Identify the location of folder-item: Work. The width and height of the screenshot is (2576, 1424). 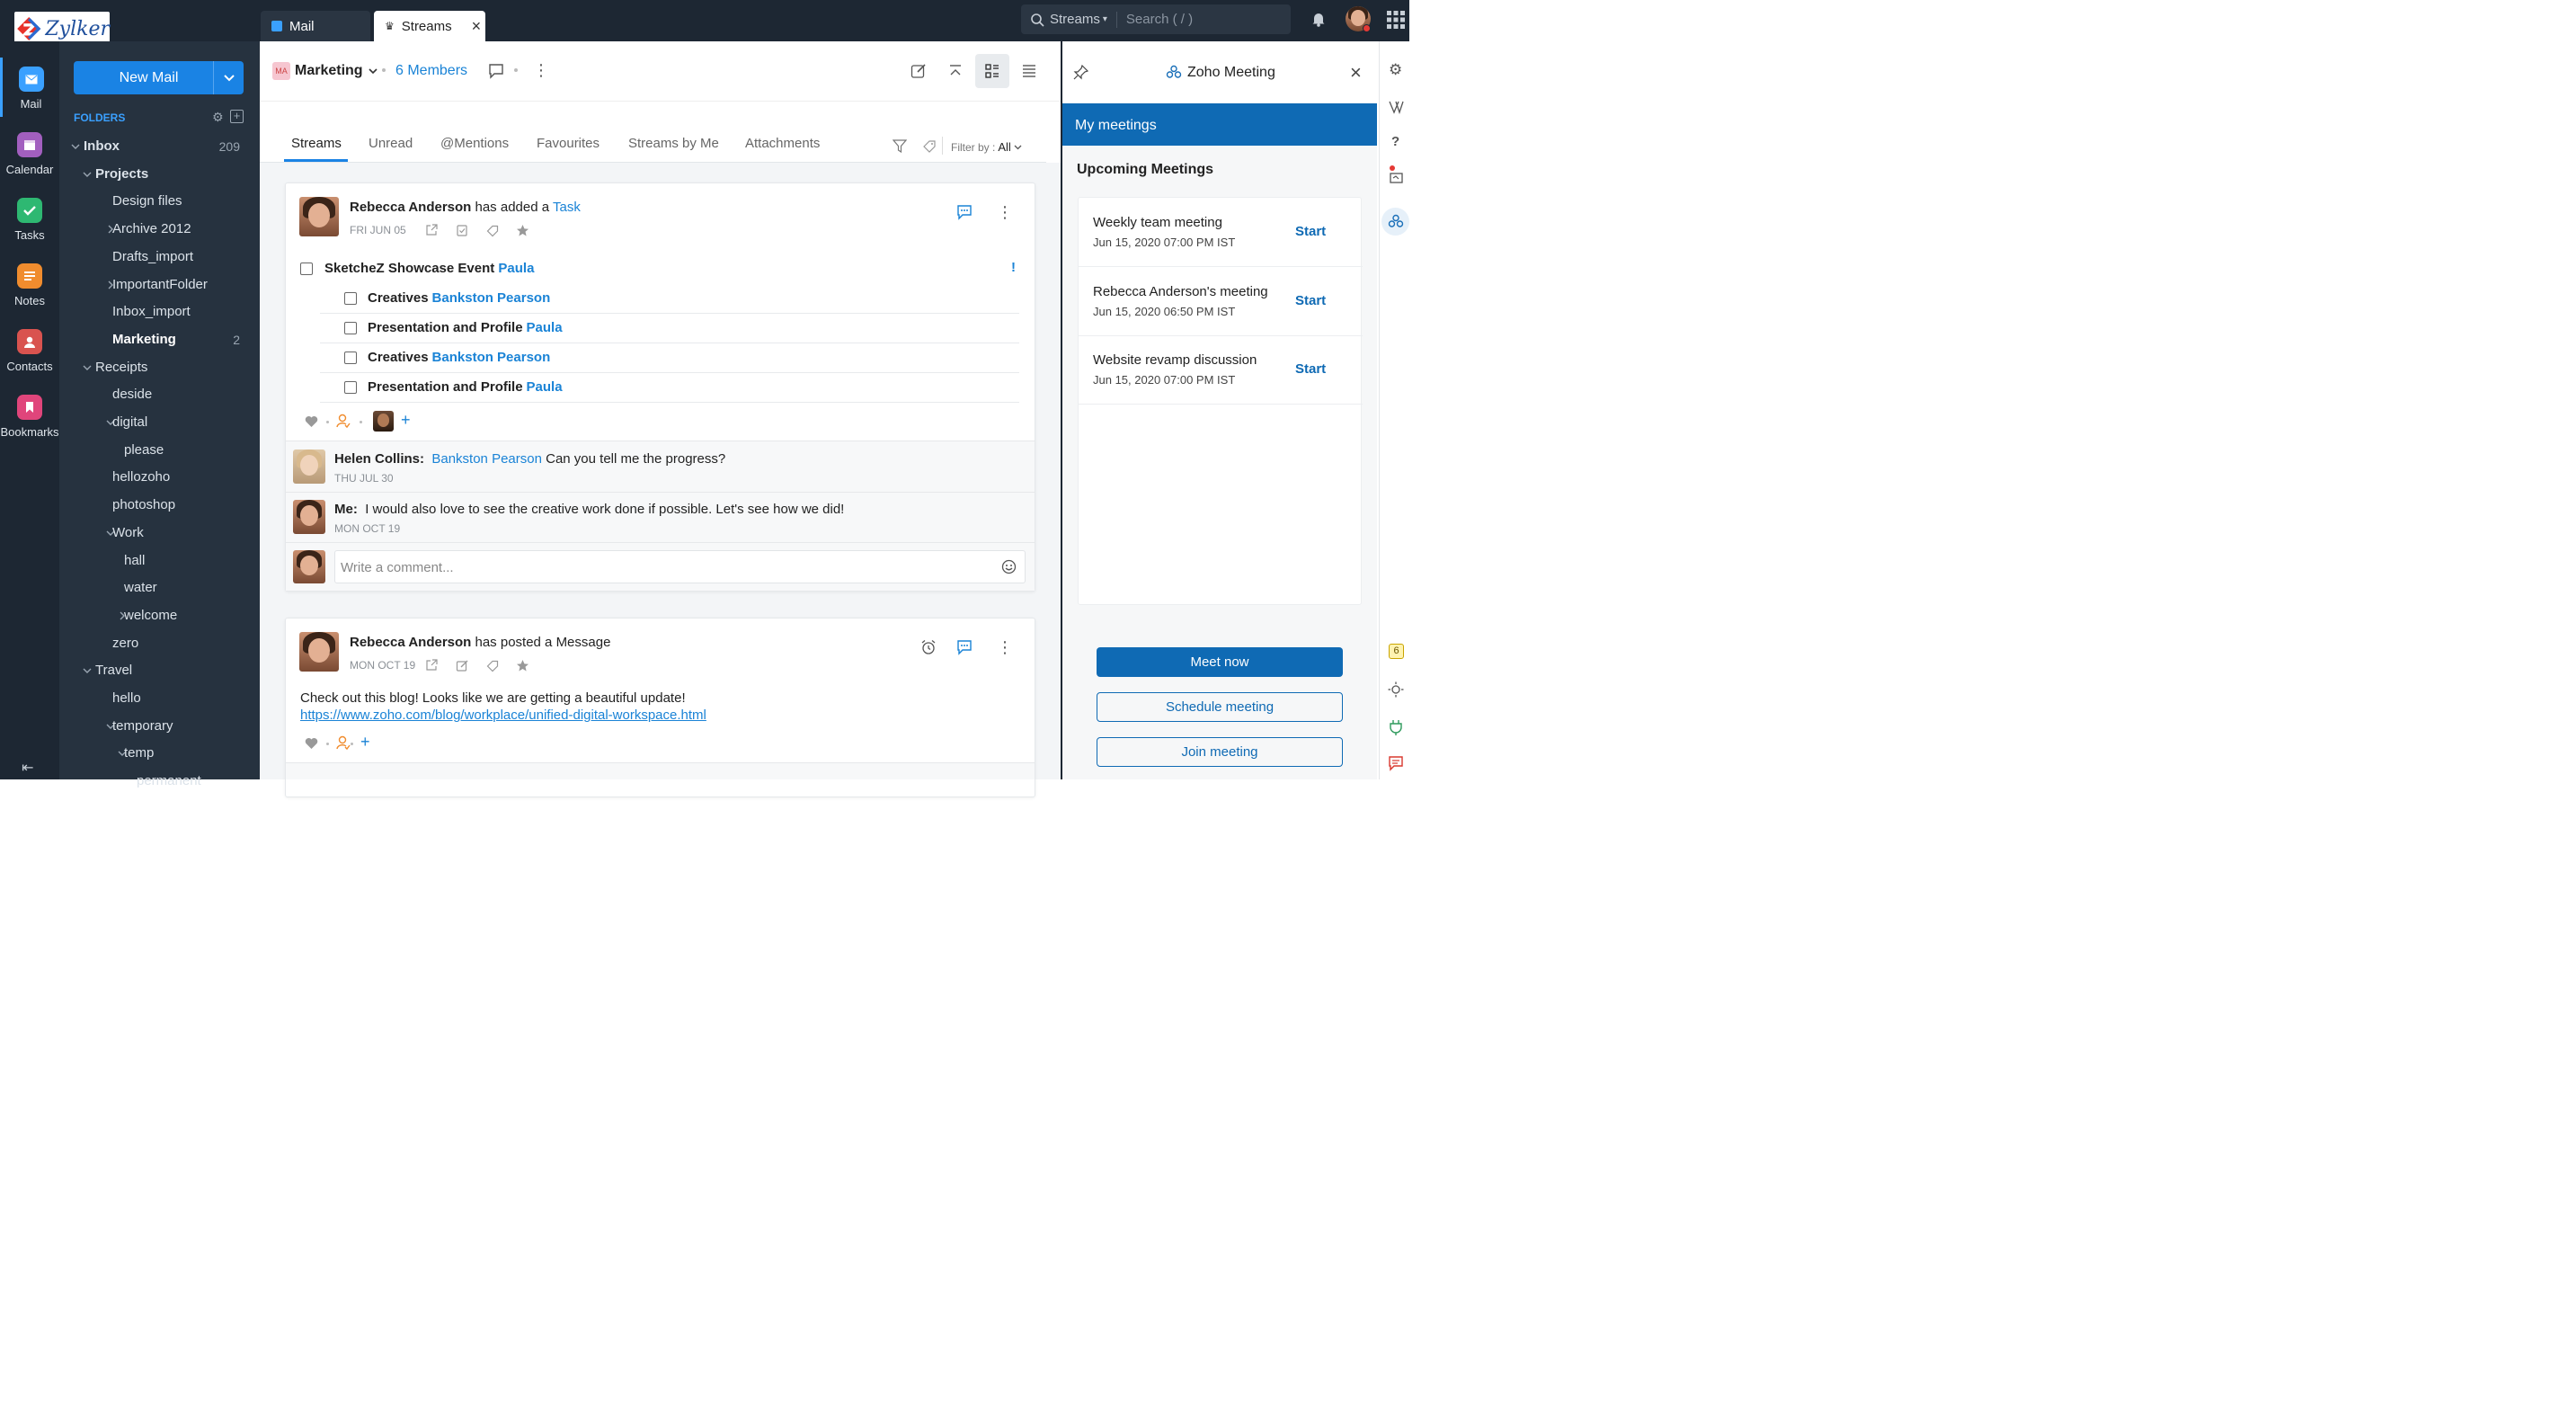
(159, 533).